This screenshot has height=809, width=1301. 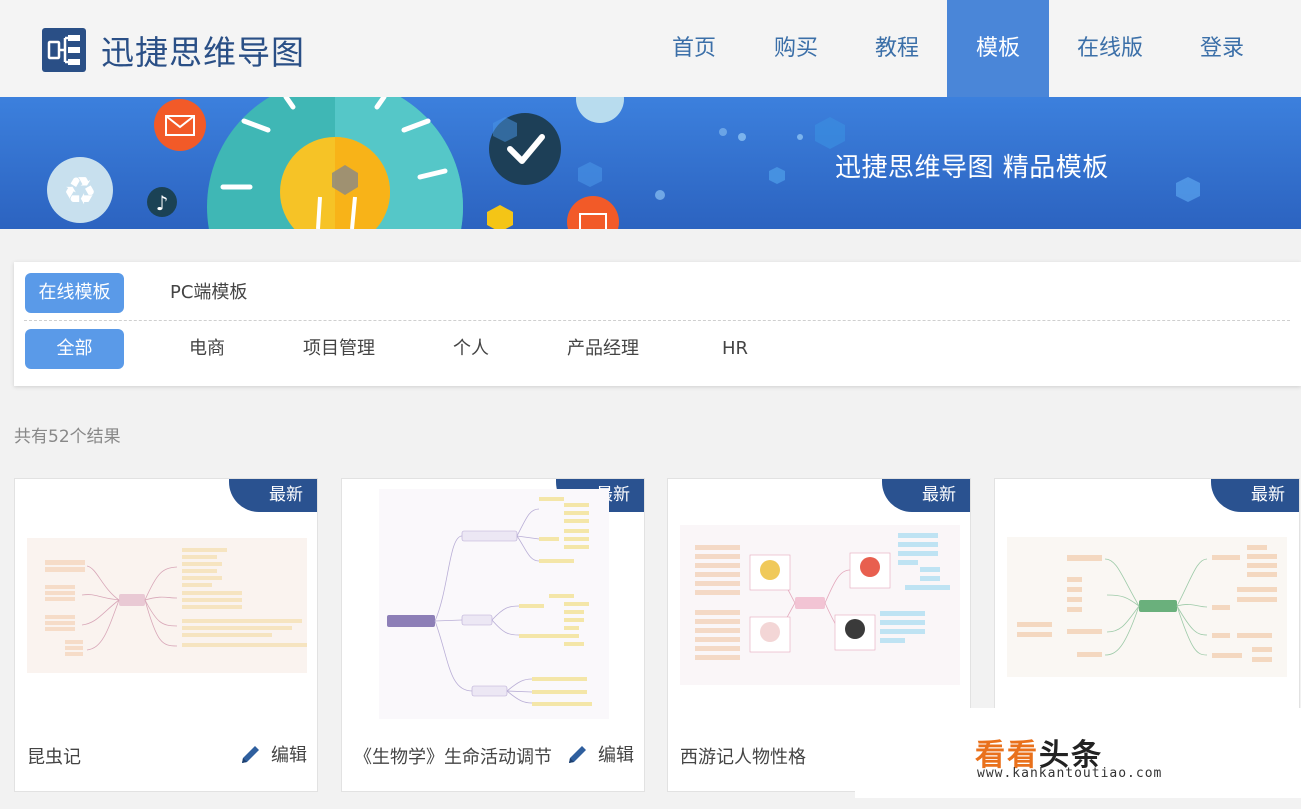 What do you see at coordinates (1070, 773) in the screenshot?
I see `watermark-url: www.kankantoutiao.com` at bounding box center [1070, 773].